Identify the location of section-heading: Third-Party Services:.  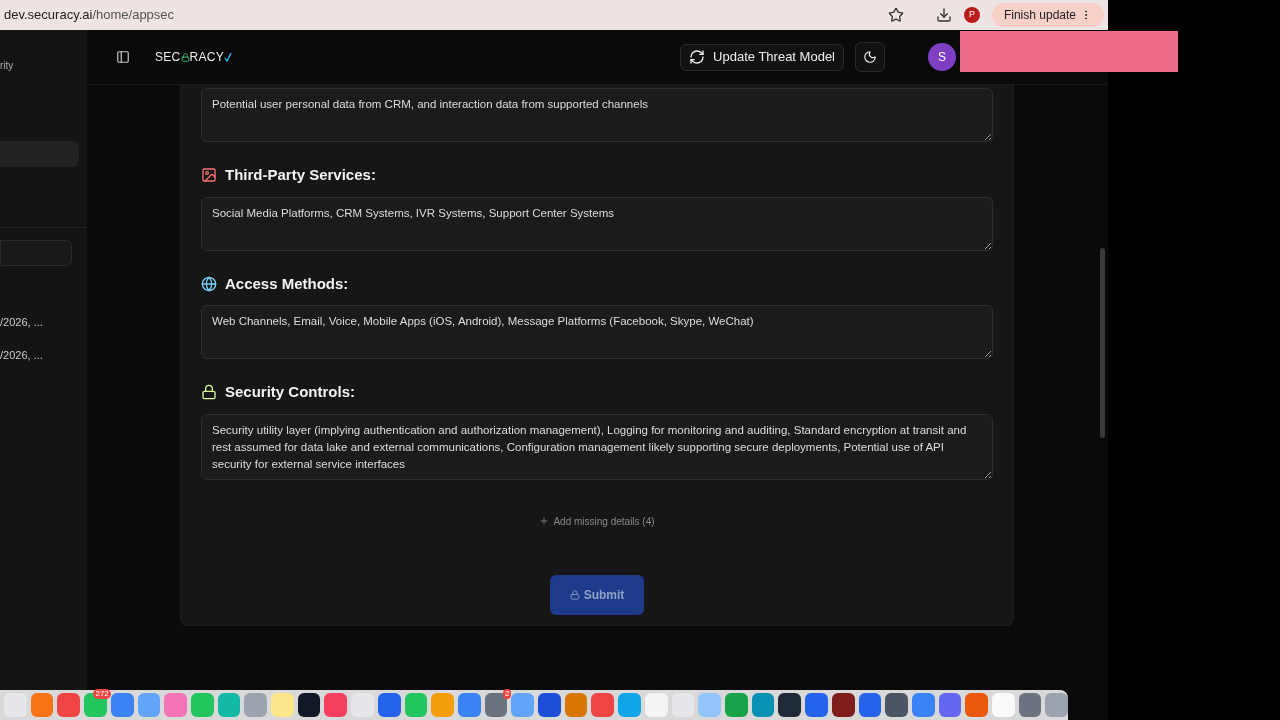
(300, 175).